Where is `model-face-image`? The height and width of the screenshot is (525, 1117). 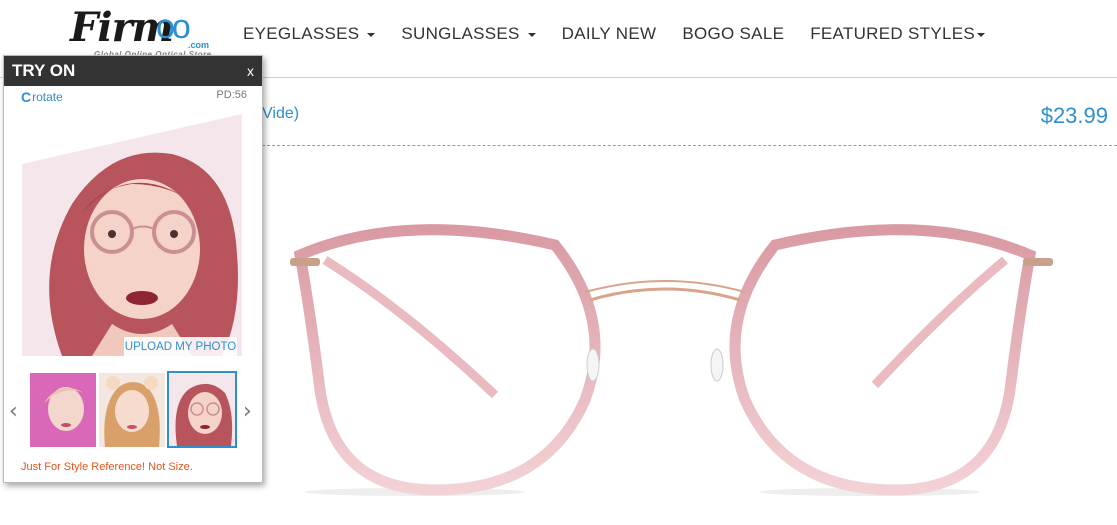 model-face-image is located at coordinates (132, 235).